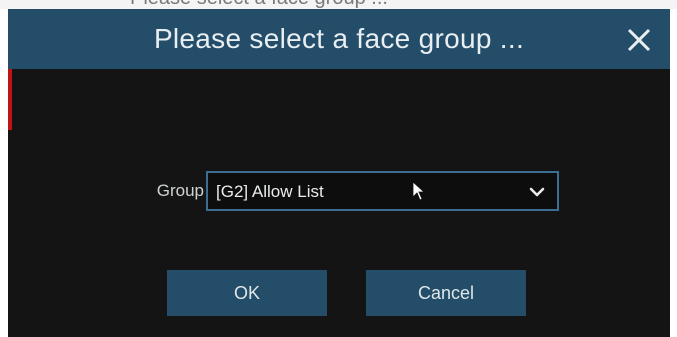 The height and width of the screenshot is (337, 677). What do you see at coordinates (247, 293) in the screenshot?
I see `ok-button: OK` at bounding box center [247, 293].